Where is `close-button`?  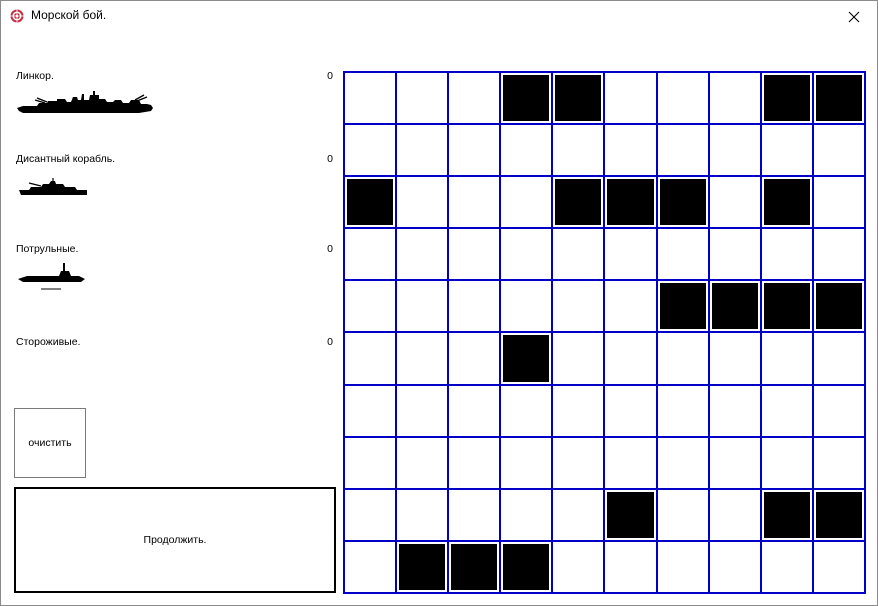
close-button is located at coordinates (854, 16).